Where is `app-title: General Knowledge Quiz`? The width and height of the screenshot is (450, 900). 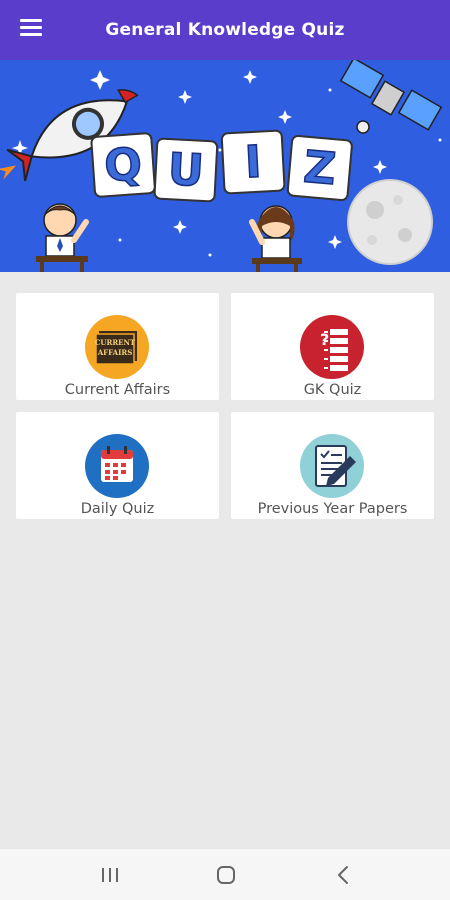 app-title: General Knowledge Quiz is located at coordinates (225, 30).